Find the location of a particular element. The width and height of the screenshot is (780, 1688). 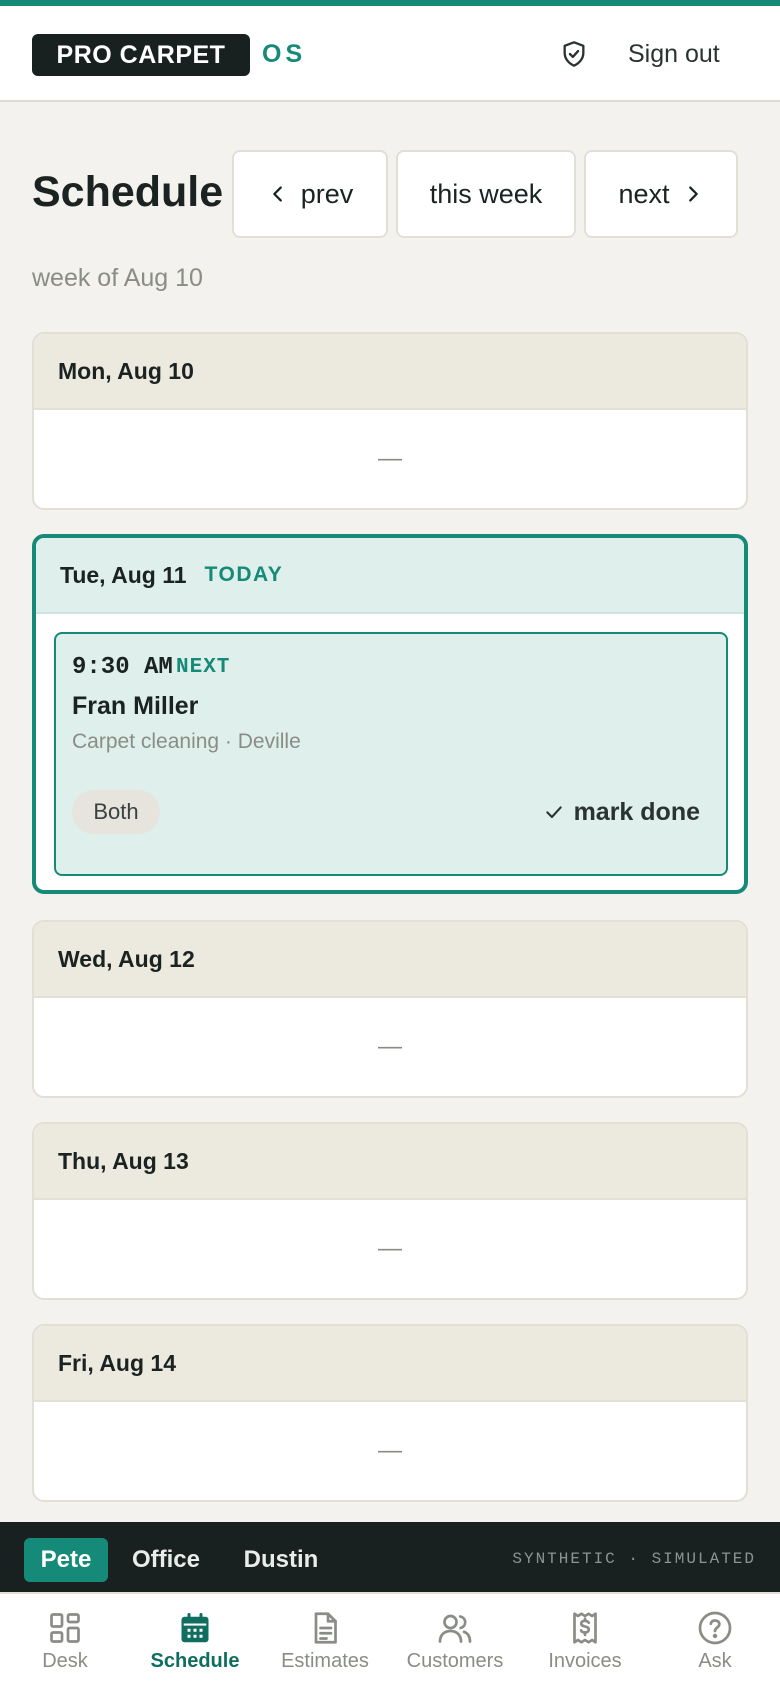

day-label: Tue, Aug 11 is located at coordinates (123, 574).